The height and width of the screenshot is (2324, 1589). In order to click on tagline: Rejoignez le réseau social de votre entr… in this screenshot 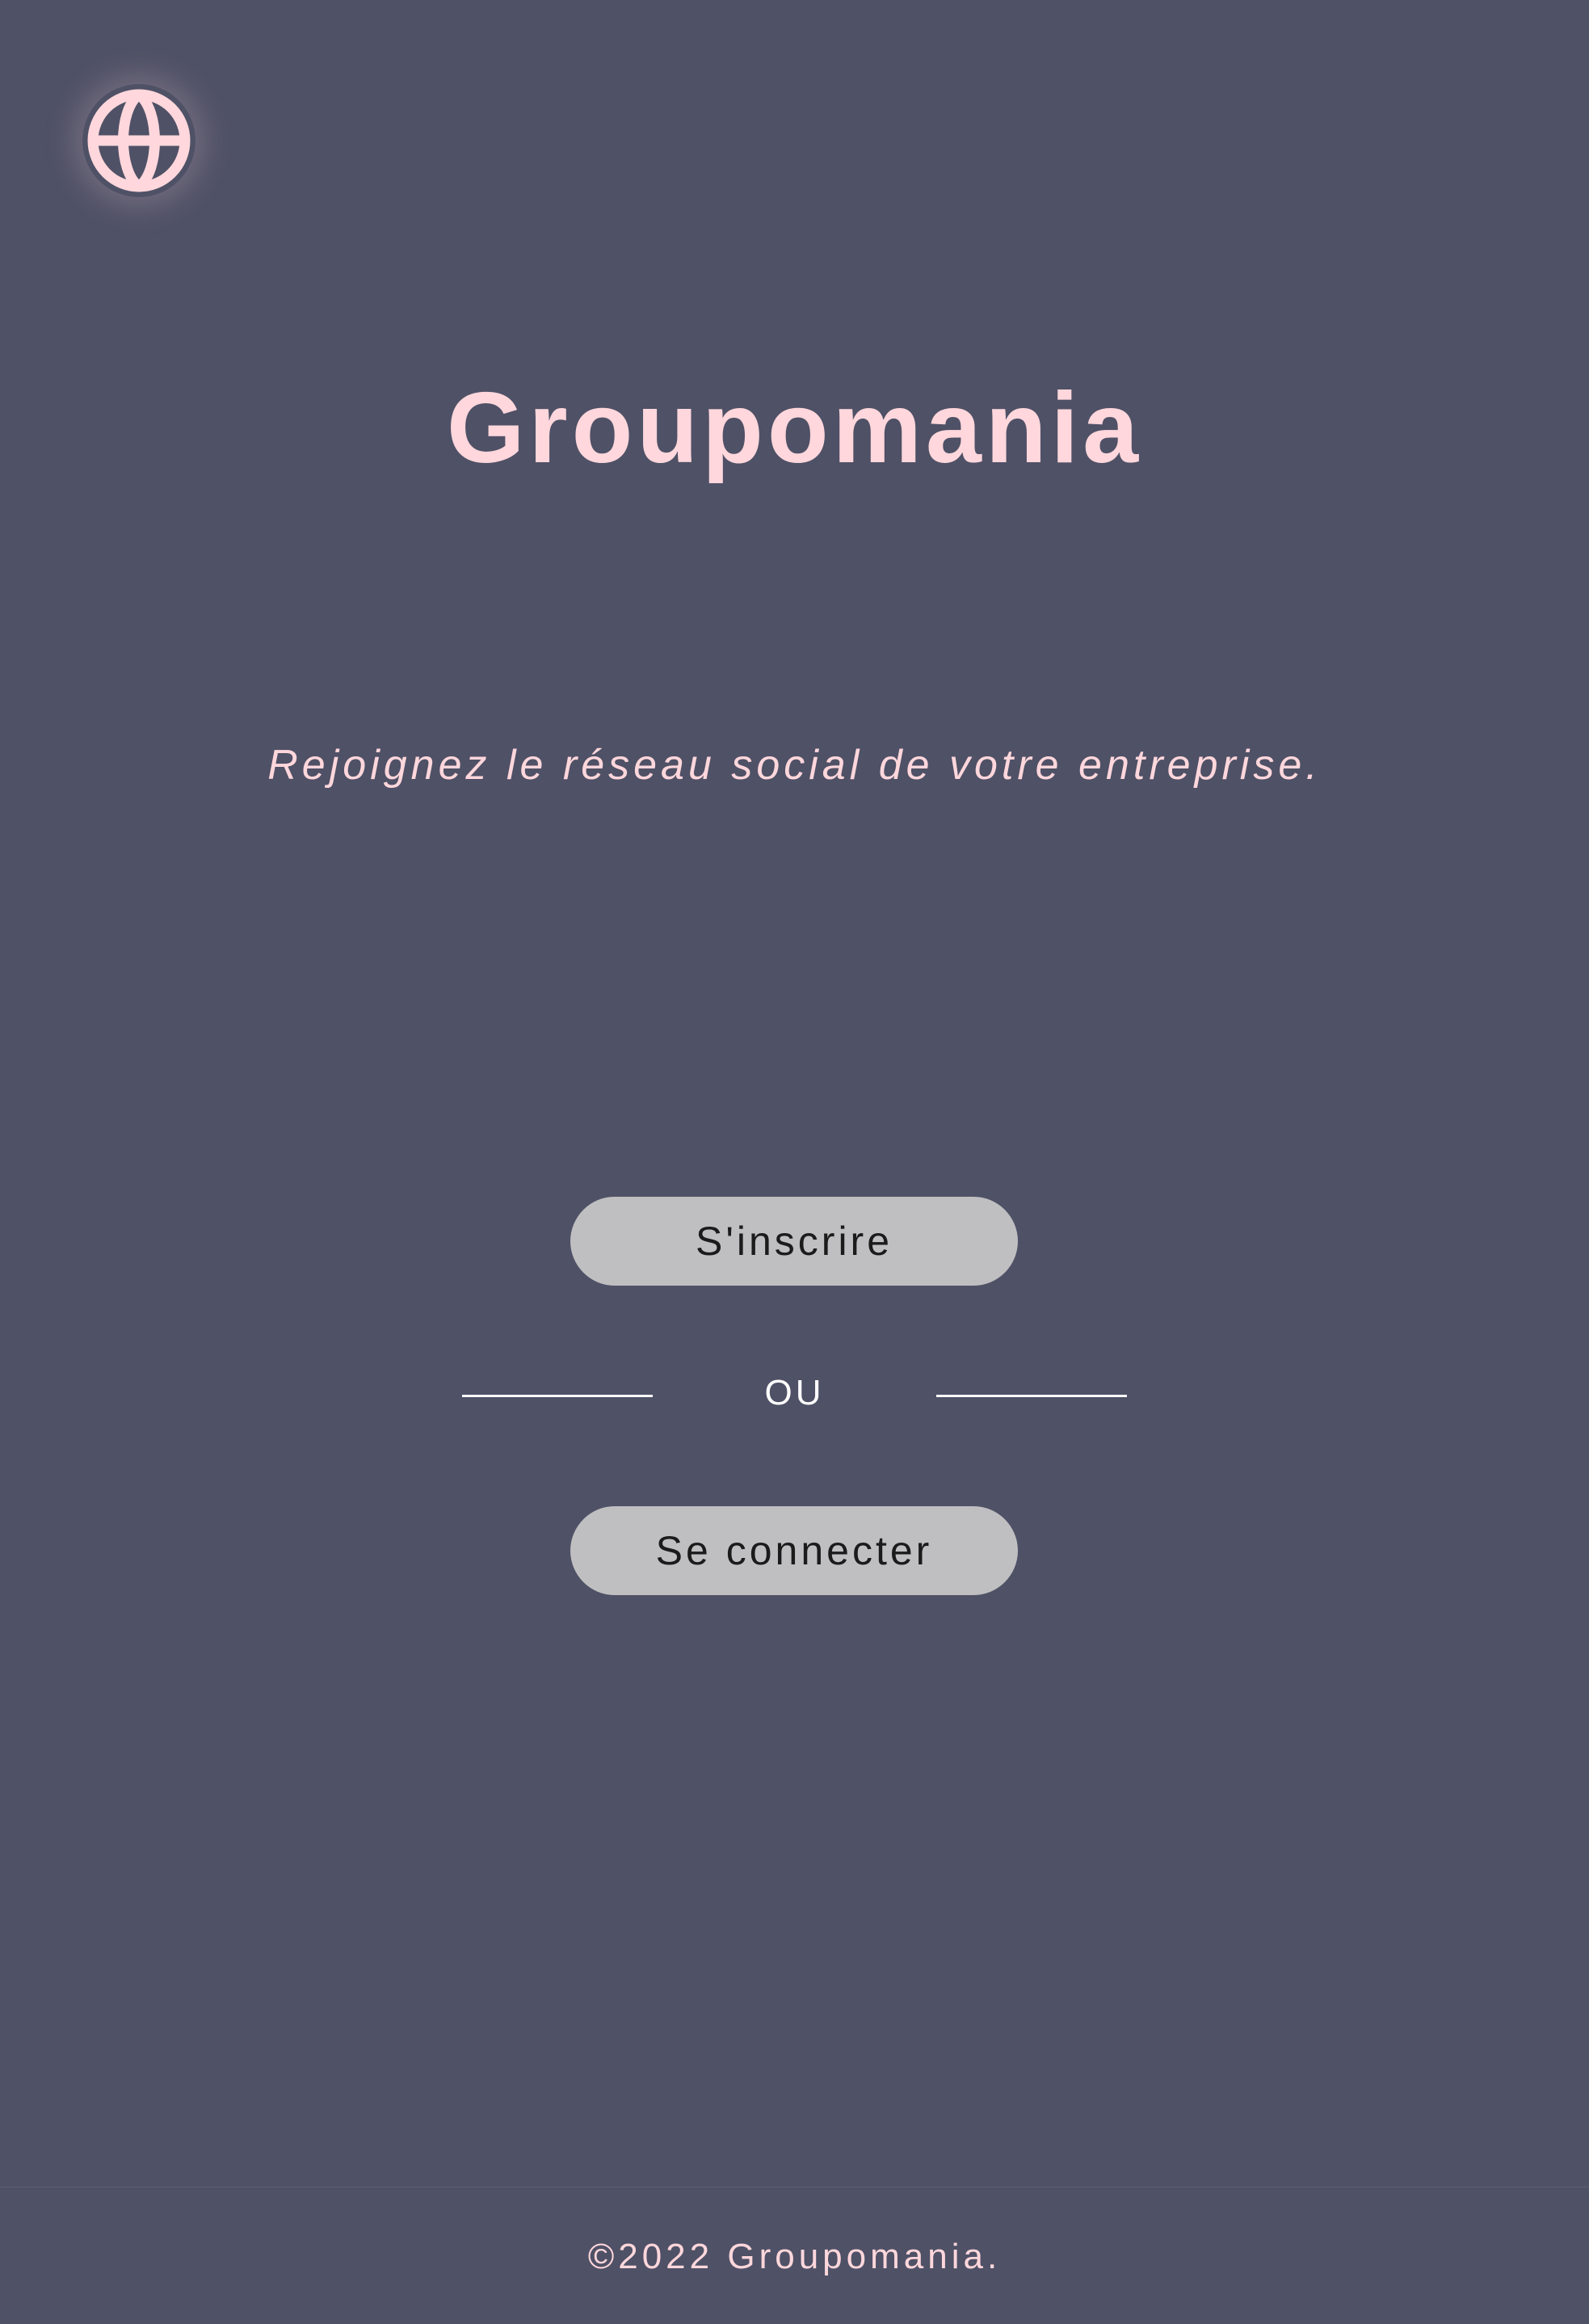, I will do `click(794, 765)`.